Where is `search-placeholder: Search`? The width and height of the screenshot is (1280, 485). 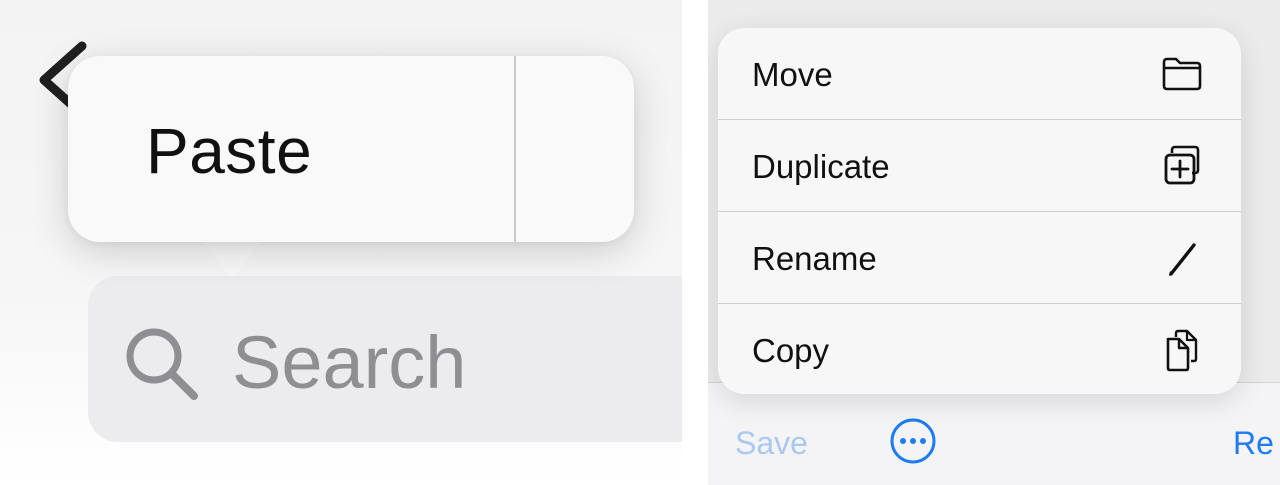 search-placeholder: Search is located at coordinates (349, 362).